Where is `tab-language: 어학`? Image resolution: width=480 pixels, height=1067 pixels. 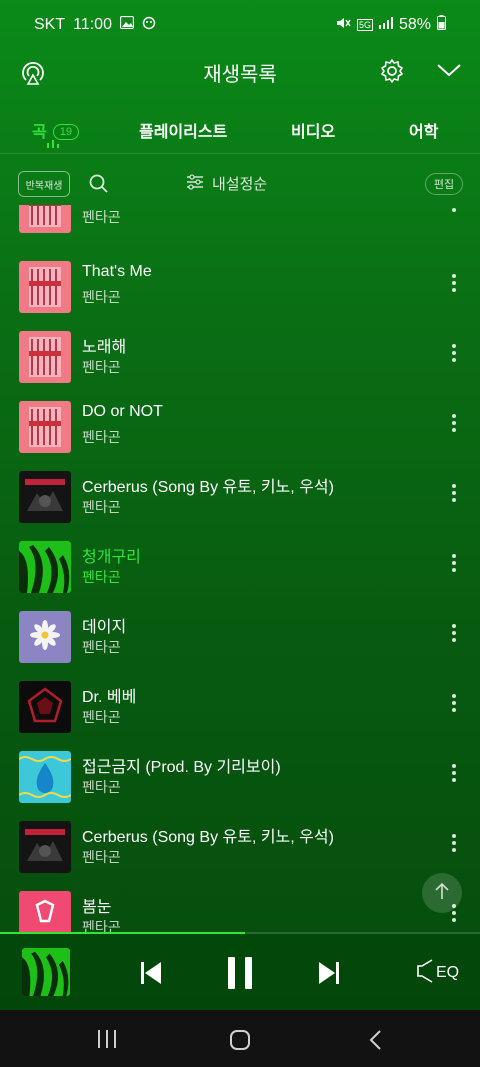
tab-language: 어학 is located at coordinates (423, 130).